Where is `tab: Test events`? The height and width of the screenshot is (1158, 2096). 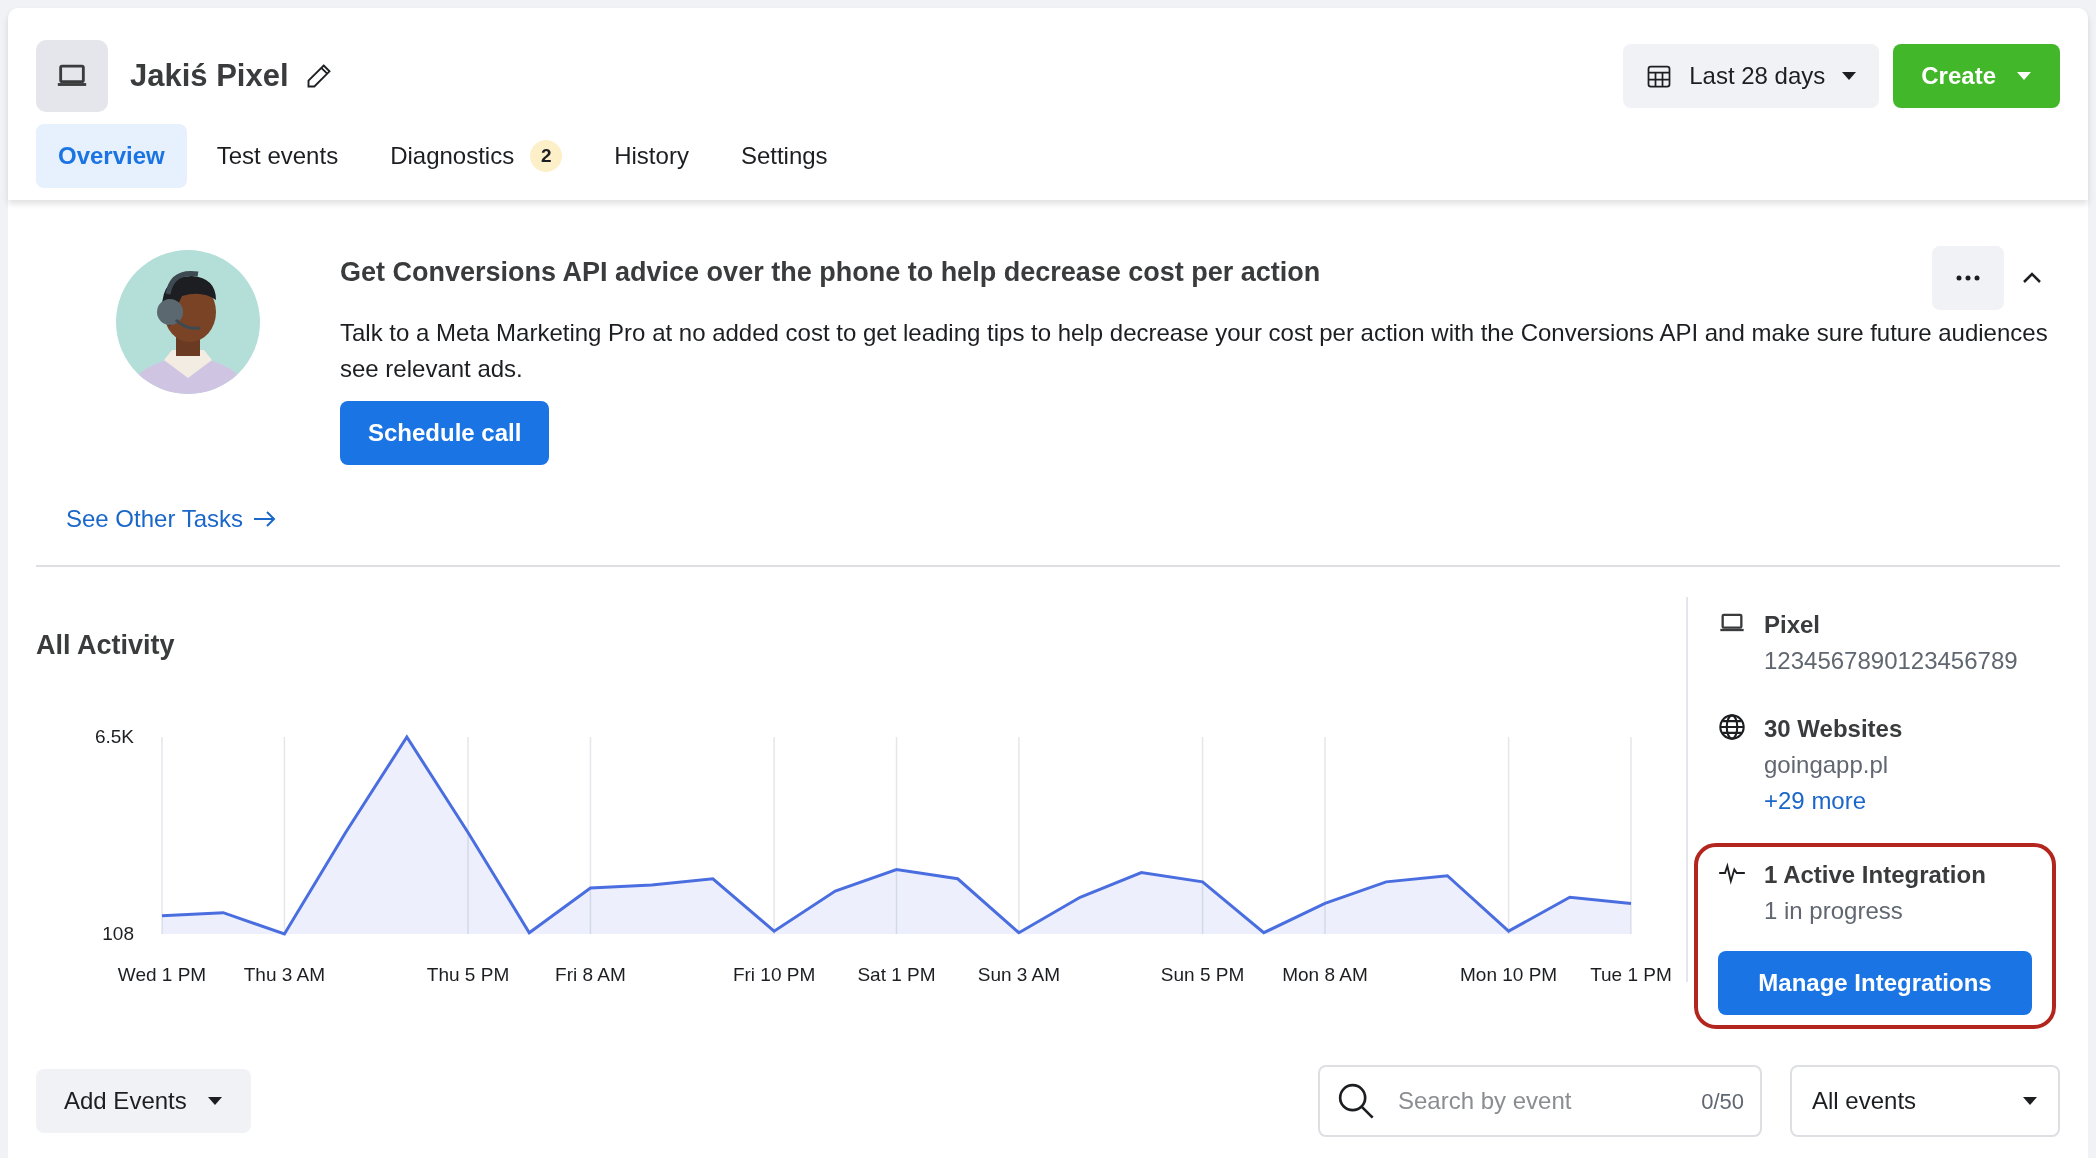 tab: Test events is located at coordinates (277, 156).